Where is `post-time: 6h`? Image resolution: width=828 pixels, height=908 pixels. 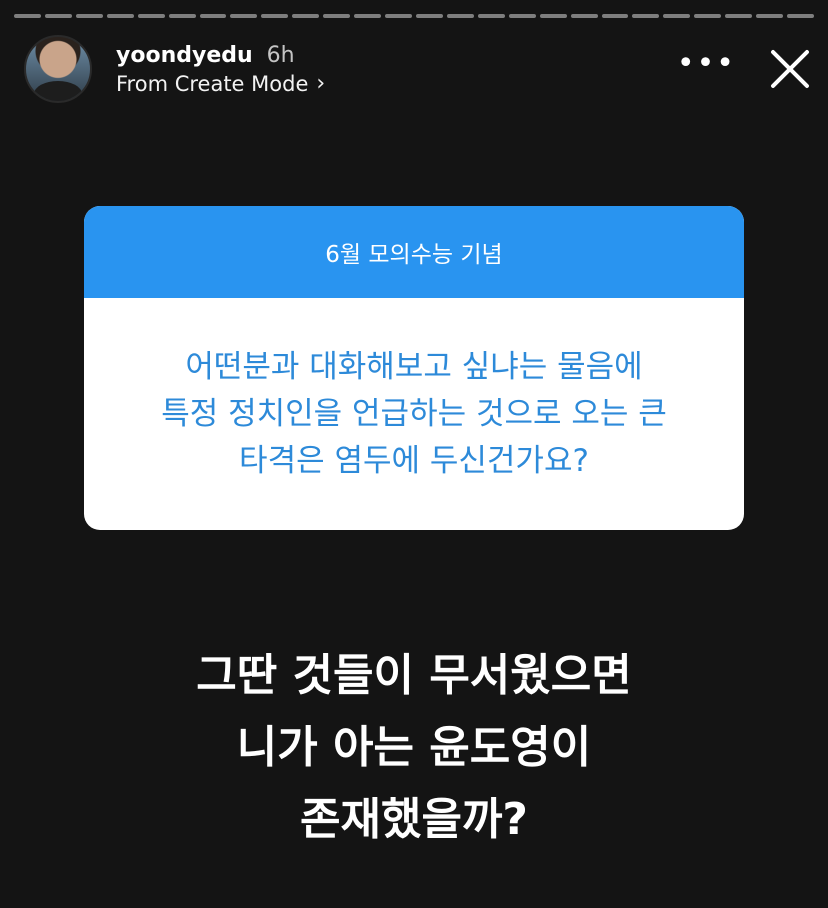 post-time: 6h is located at coordinates (280, 55).